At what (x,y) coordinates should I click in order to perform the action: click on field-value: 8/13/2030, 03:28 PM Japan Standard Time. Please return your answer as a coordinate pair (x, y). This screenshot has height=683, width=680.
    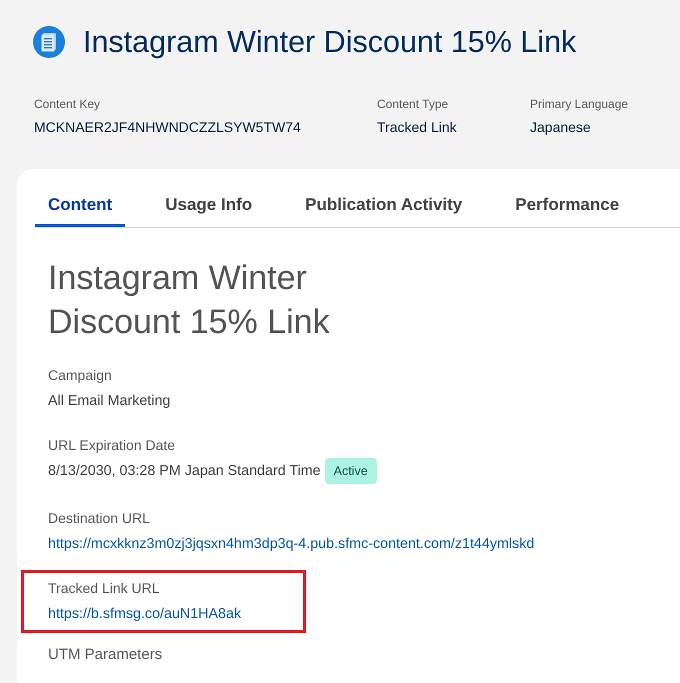
    Looking at the image, I should click on (184, 471).